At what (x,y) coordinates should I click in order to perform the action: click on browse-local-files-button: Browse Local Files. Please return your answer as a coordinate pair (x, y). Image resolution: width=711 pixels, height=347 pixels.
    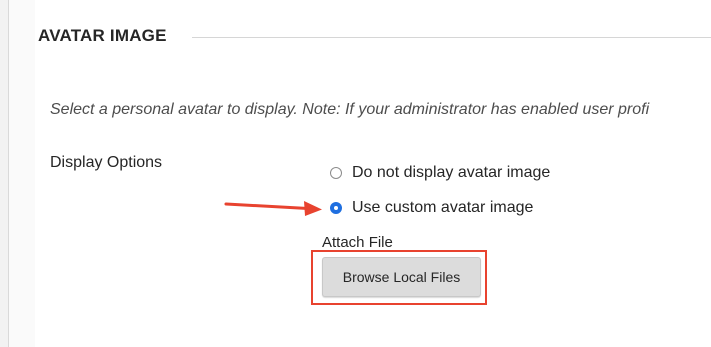
    Looking at the image, I should click on (401, 277).